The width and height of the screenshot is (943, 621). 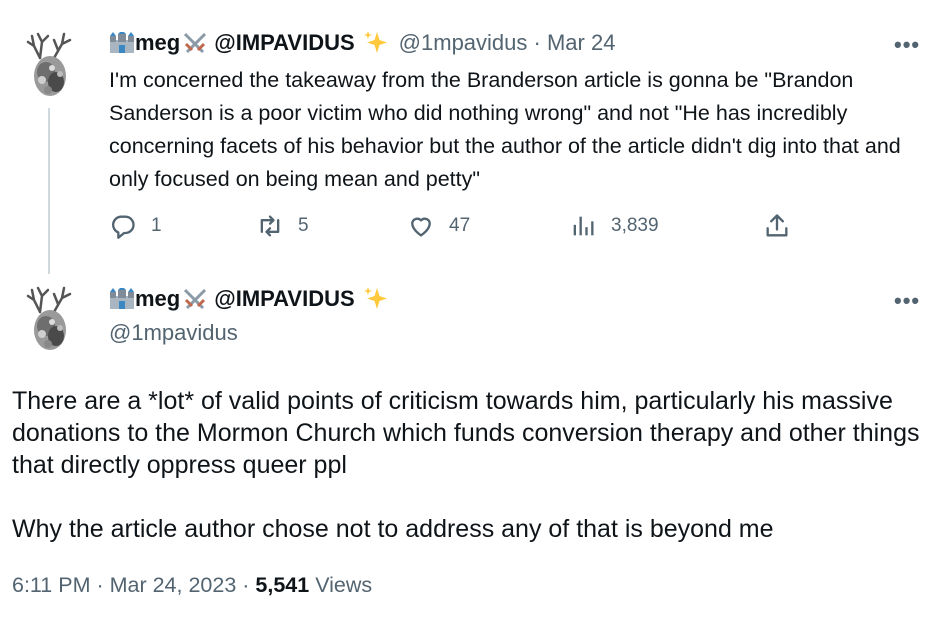 I want to click on like-button: 47, so click(x=438, y=226).